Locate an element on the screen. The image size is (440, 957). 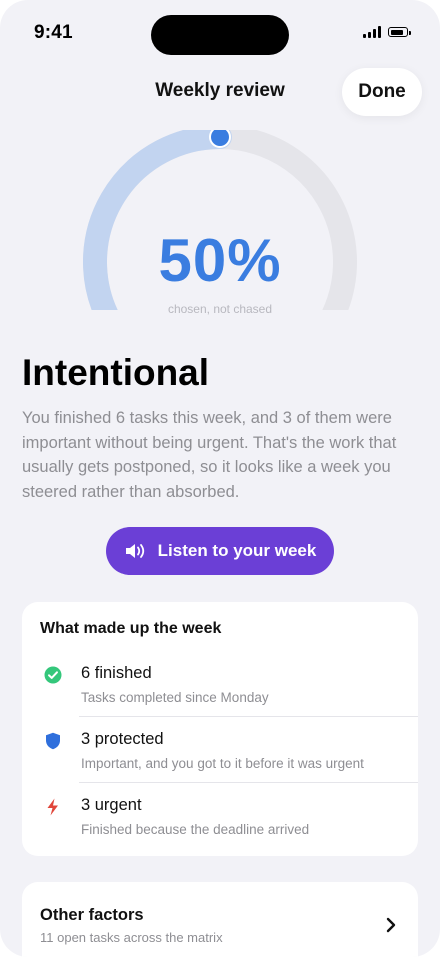
speaker-icon is located at coordinates (134, 551).